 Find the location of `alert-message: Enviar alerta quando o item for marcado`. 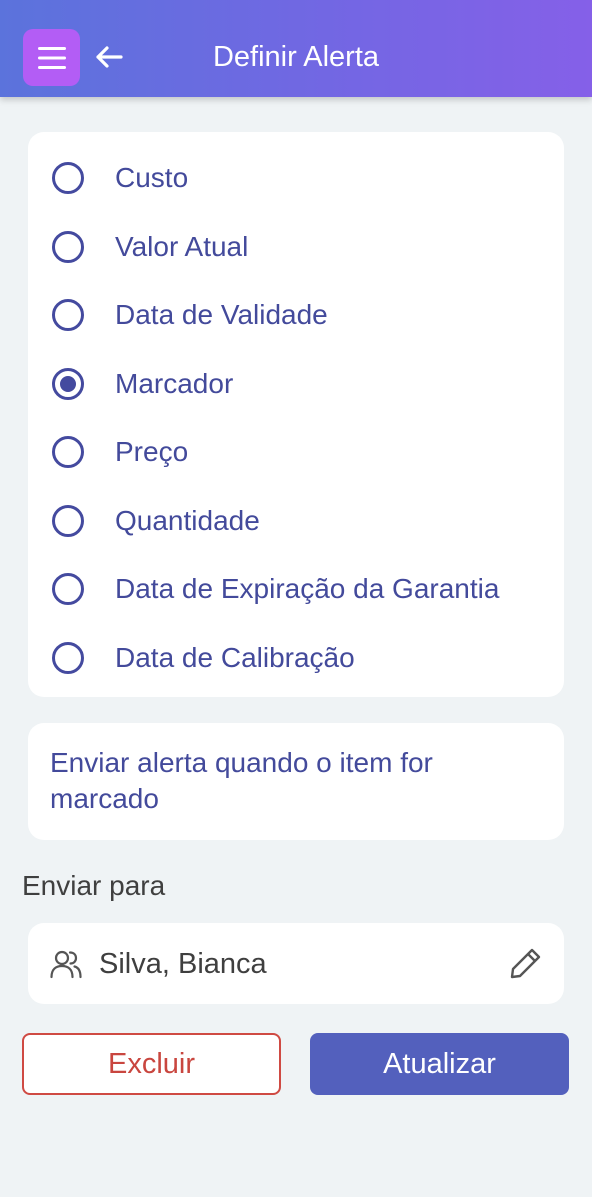

alert-message: Enviar alerta quando o item for marcado is located at coordinates (241, 780).